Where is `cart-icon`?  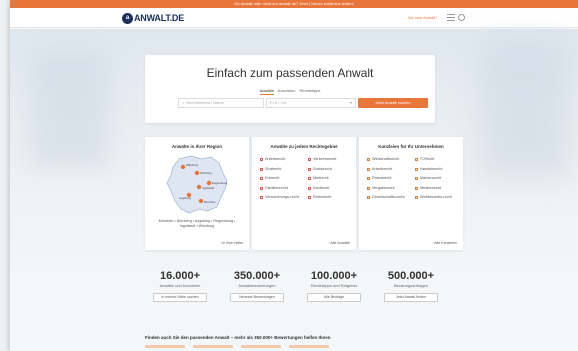
cart-icon is located at coordinates (309, 188).